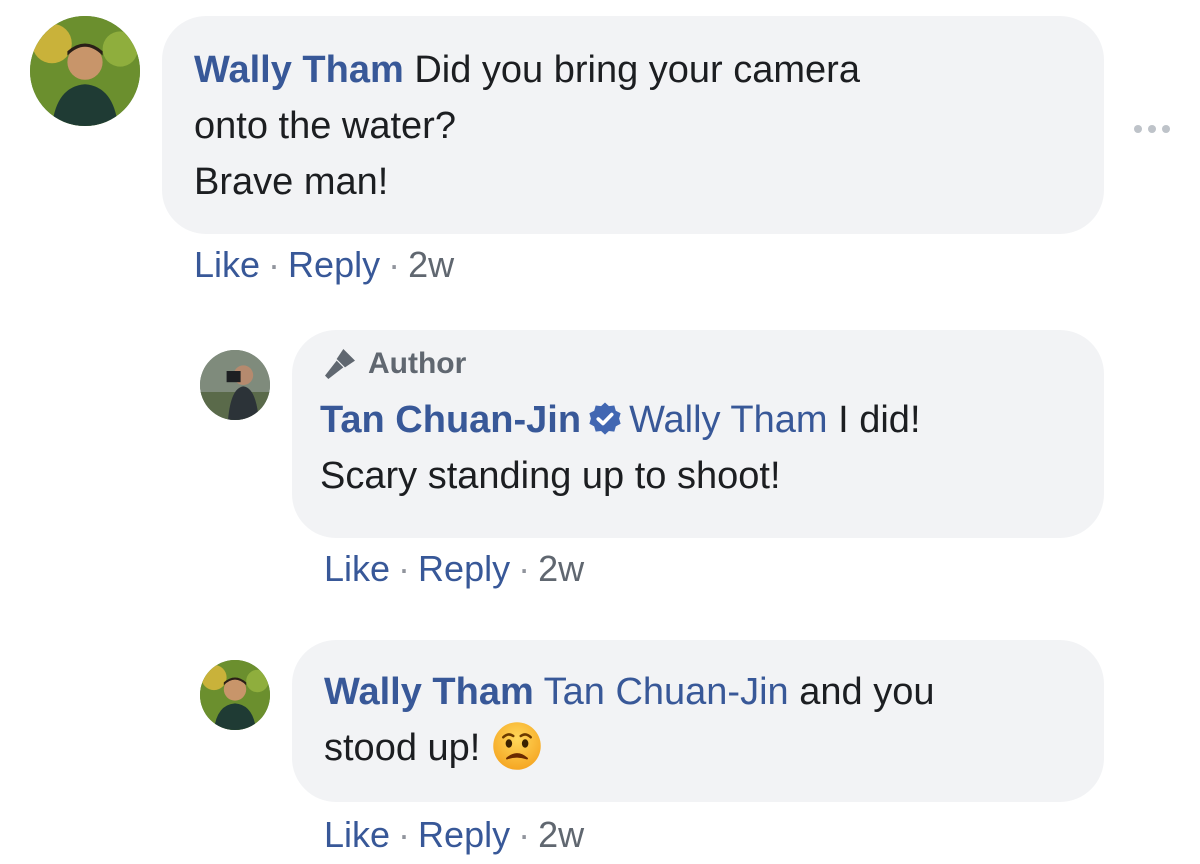  Describe the element at coordinates (517, 746) in the screenshot. I see `worried-face-emoji` at that location.